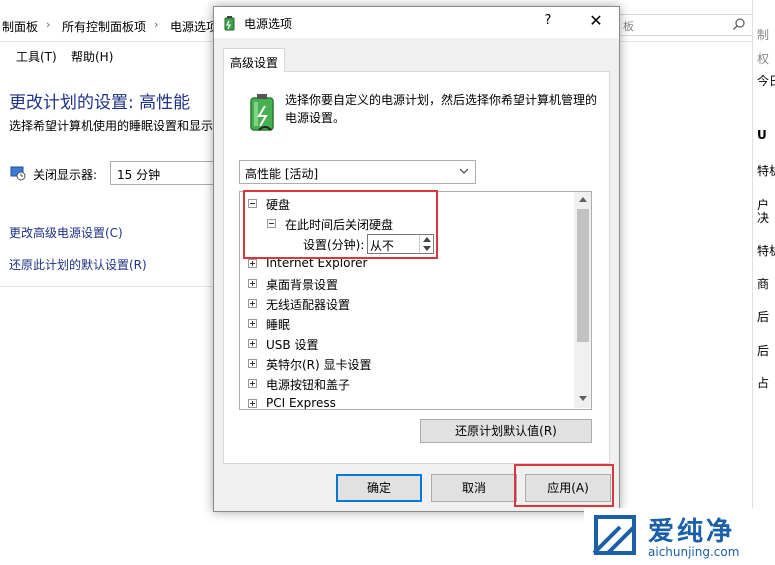  What do you see at coordinates (694, 552) in the screenshot?
I see `watermark-url: aichunjing.com` at bounding box center [694, 552].